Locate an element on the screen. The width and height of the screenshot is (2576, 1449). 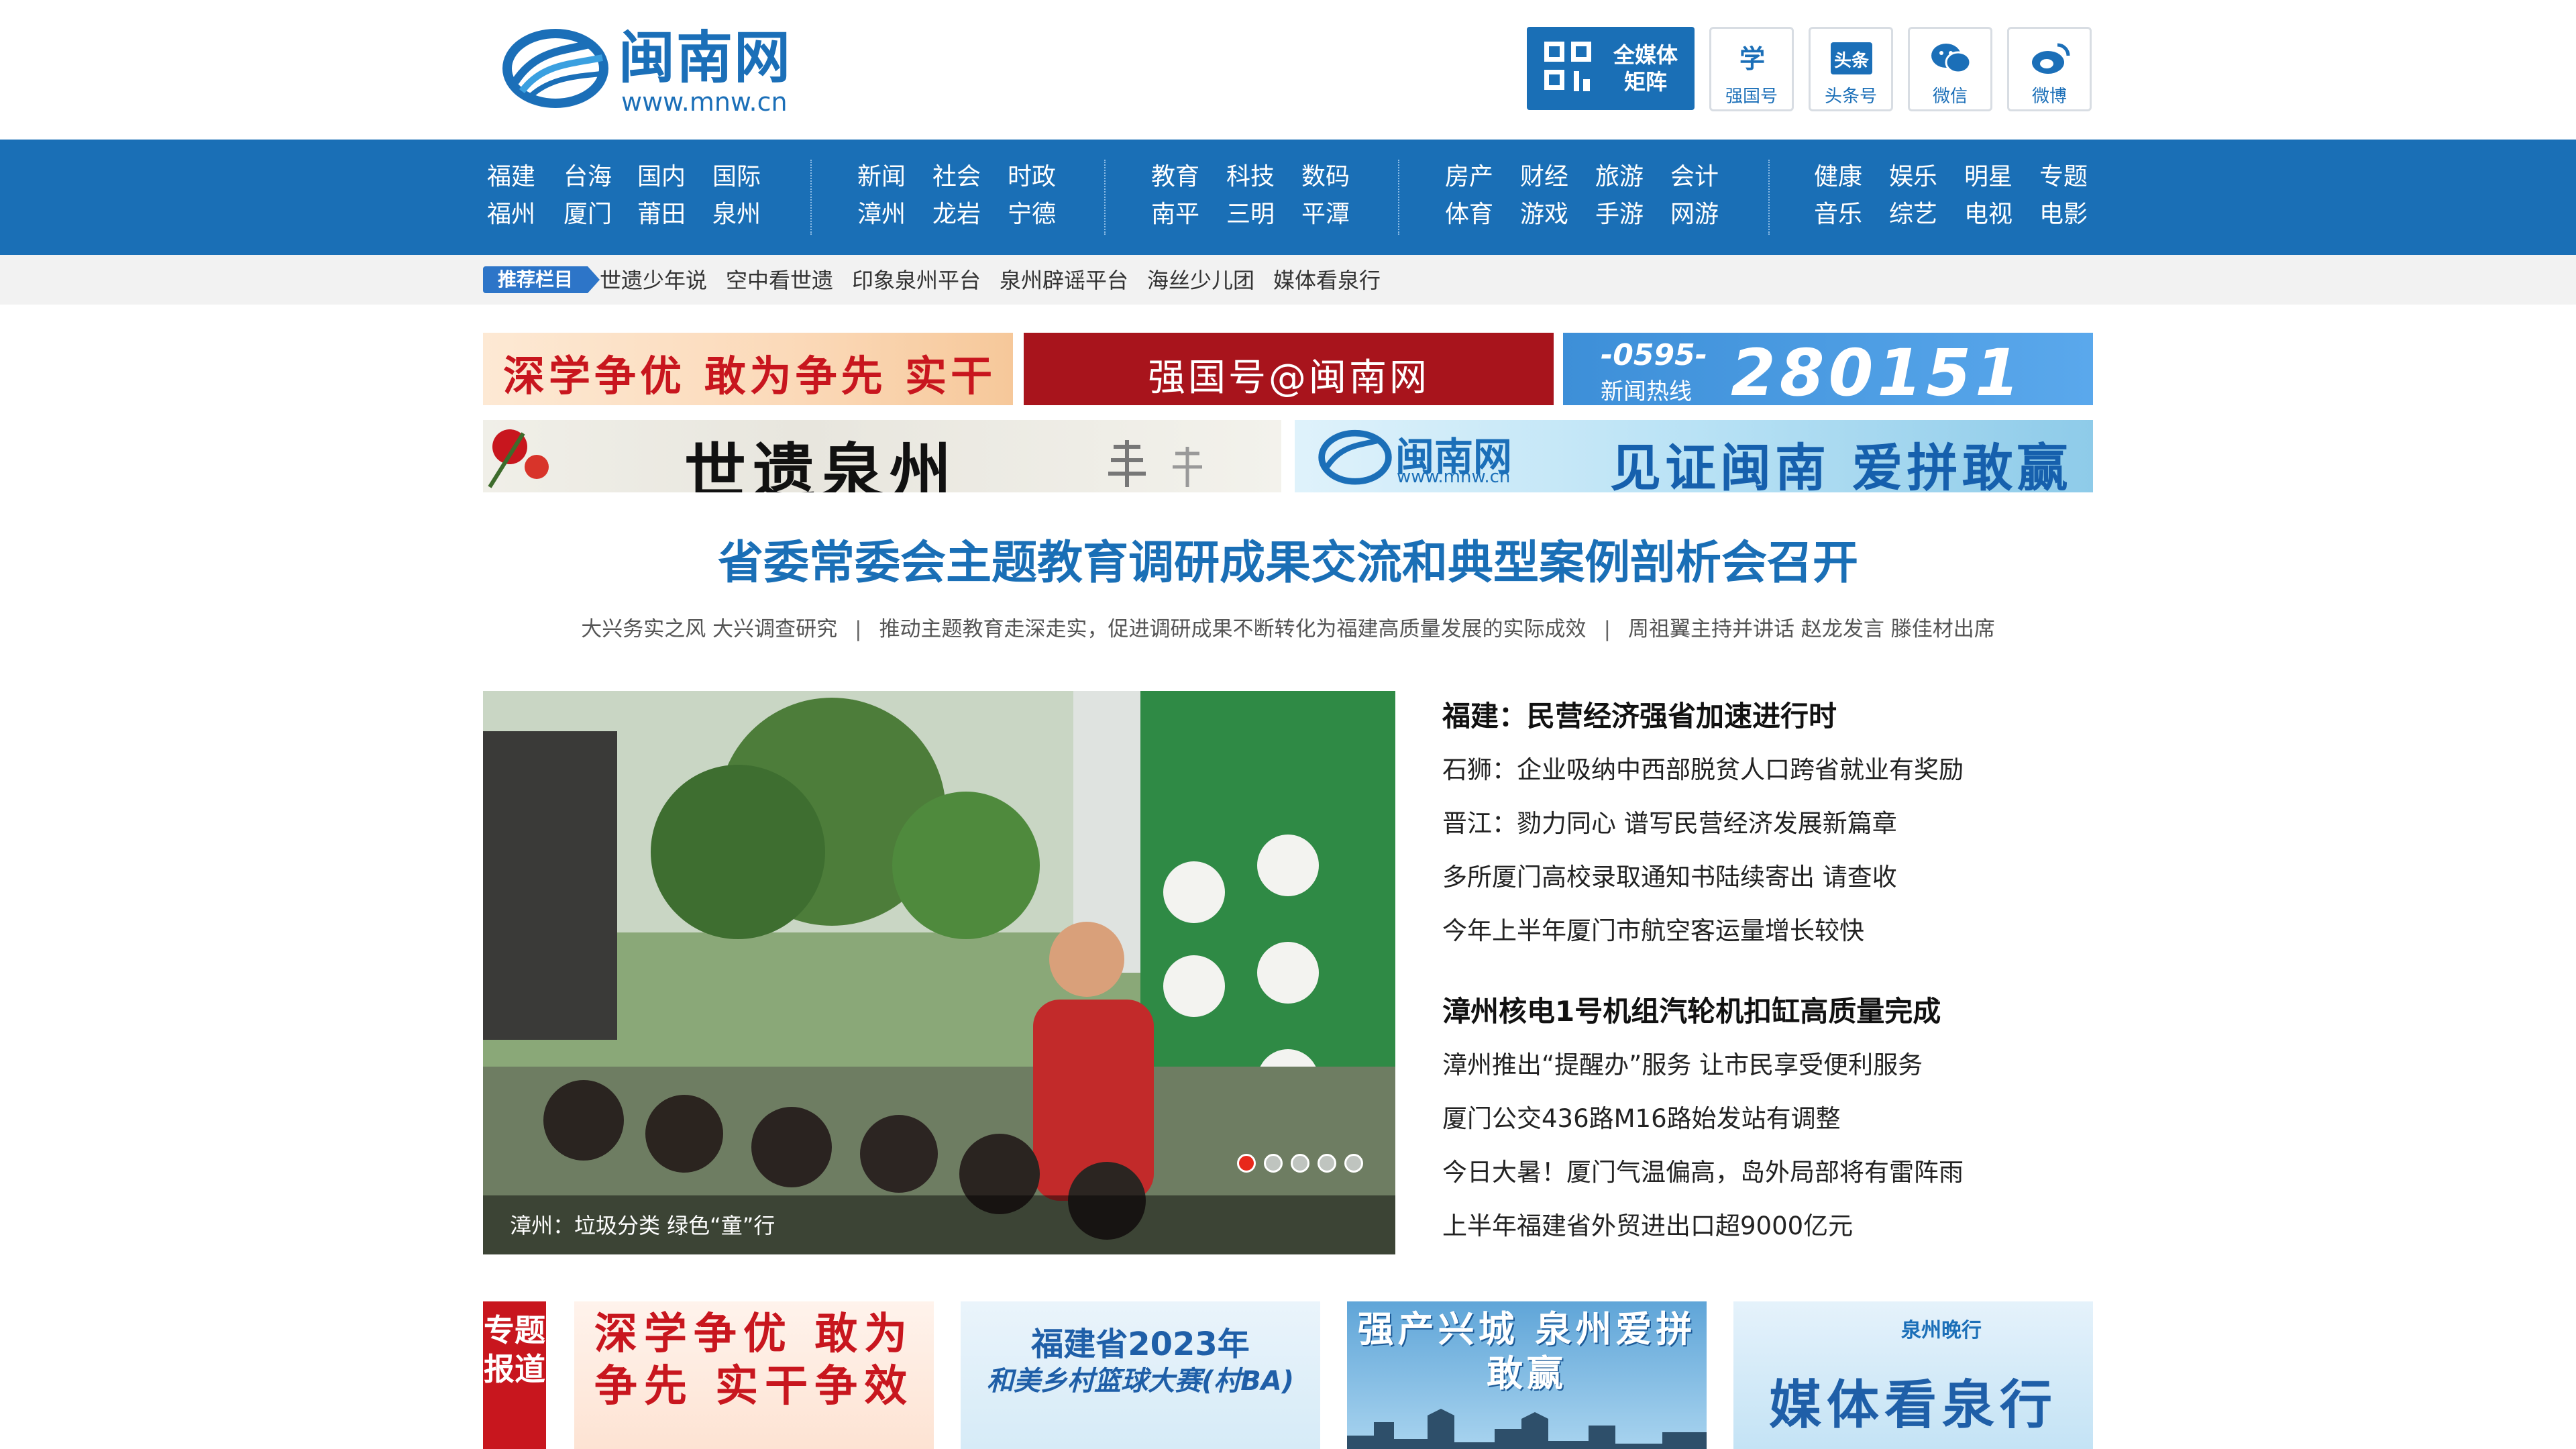
nav-item: 科技 is located at coordinates (1250, 177).